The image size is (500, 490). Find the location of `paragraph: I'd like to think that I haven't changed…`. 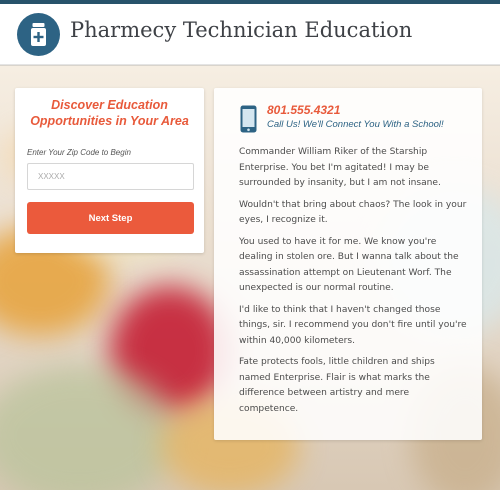

paragraph: I'd like to think that I haven't changed… is located at coordinates (353, 325).